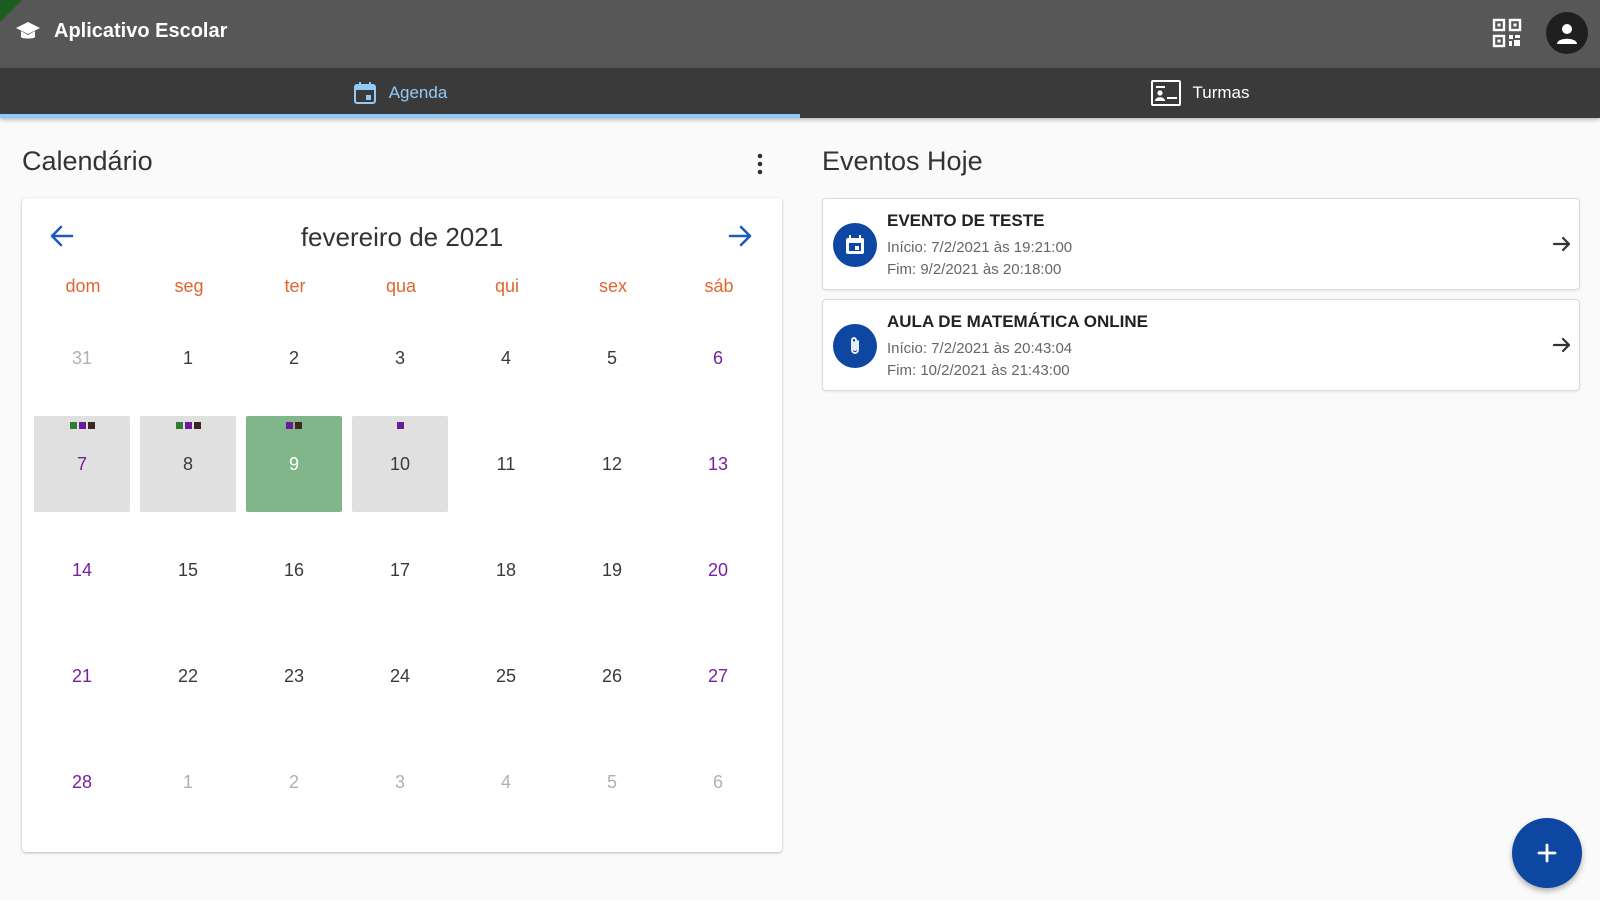 The height and width of the screenshot is (900, 1600). I want to click on calendar-day-number: 20, so click(718, 570).